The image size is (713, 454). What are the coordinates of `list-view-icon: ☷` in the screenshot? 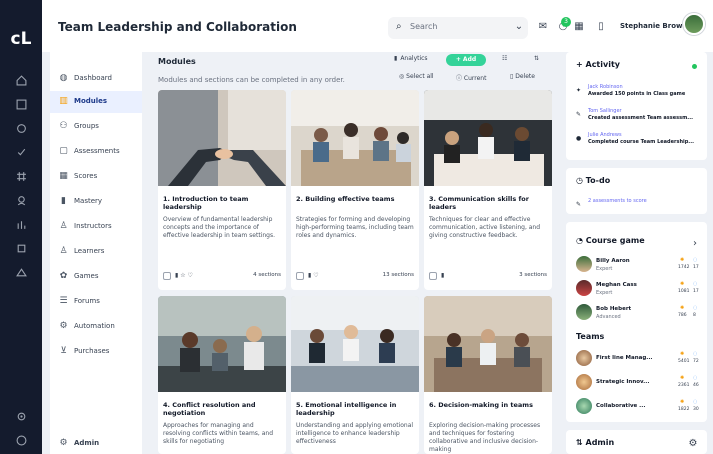 It's located at (504, 58).